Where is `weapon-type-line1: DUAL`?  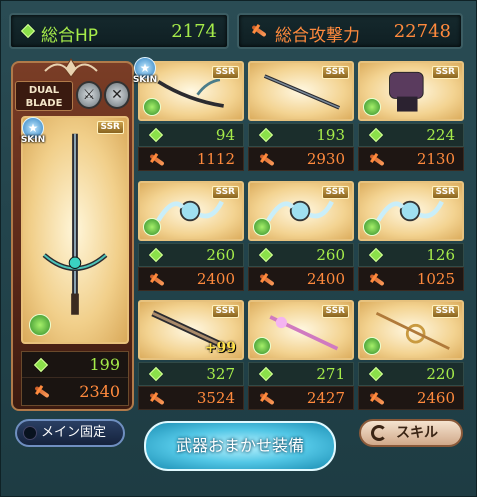
weapon-type-line1: DUAL is located at coordinates (44, 90).